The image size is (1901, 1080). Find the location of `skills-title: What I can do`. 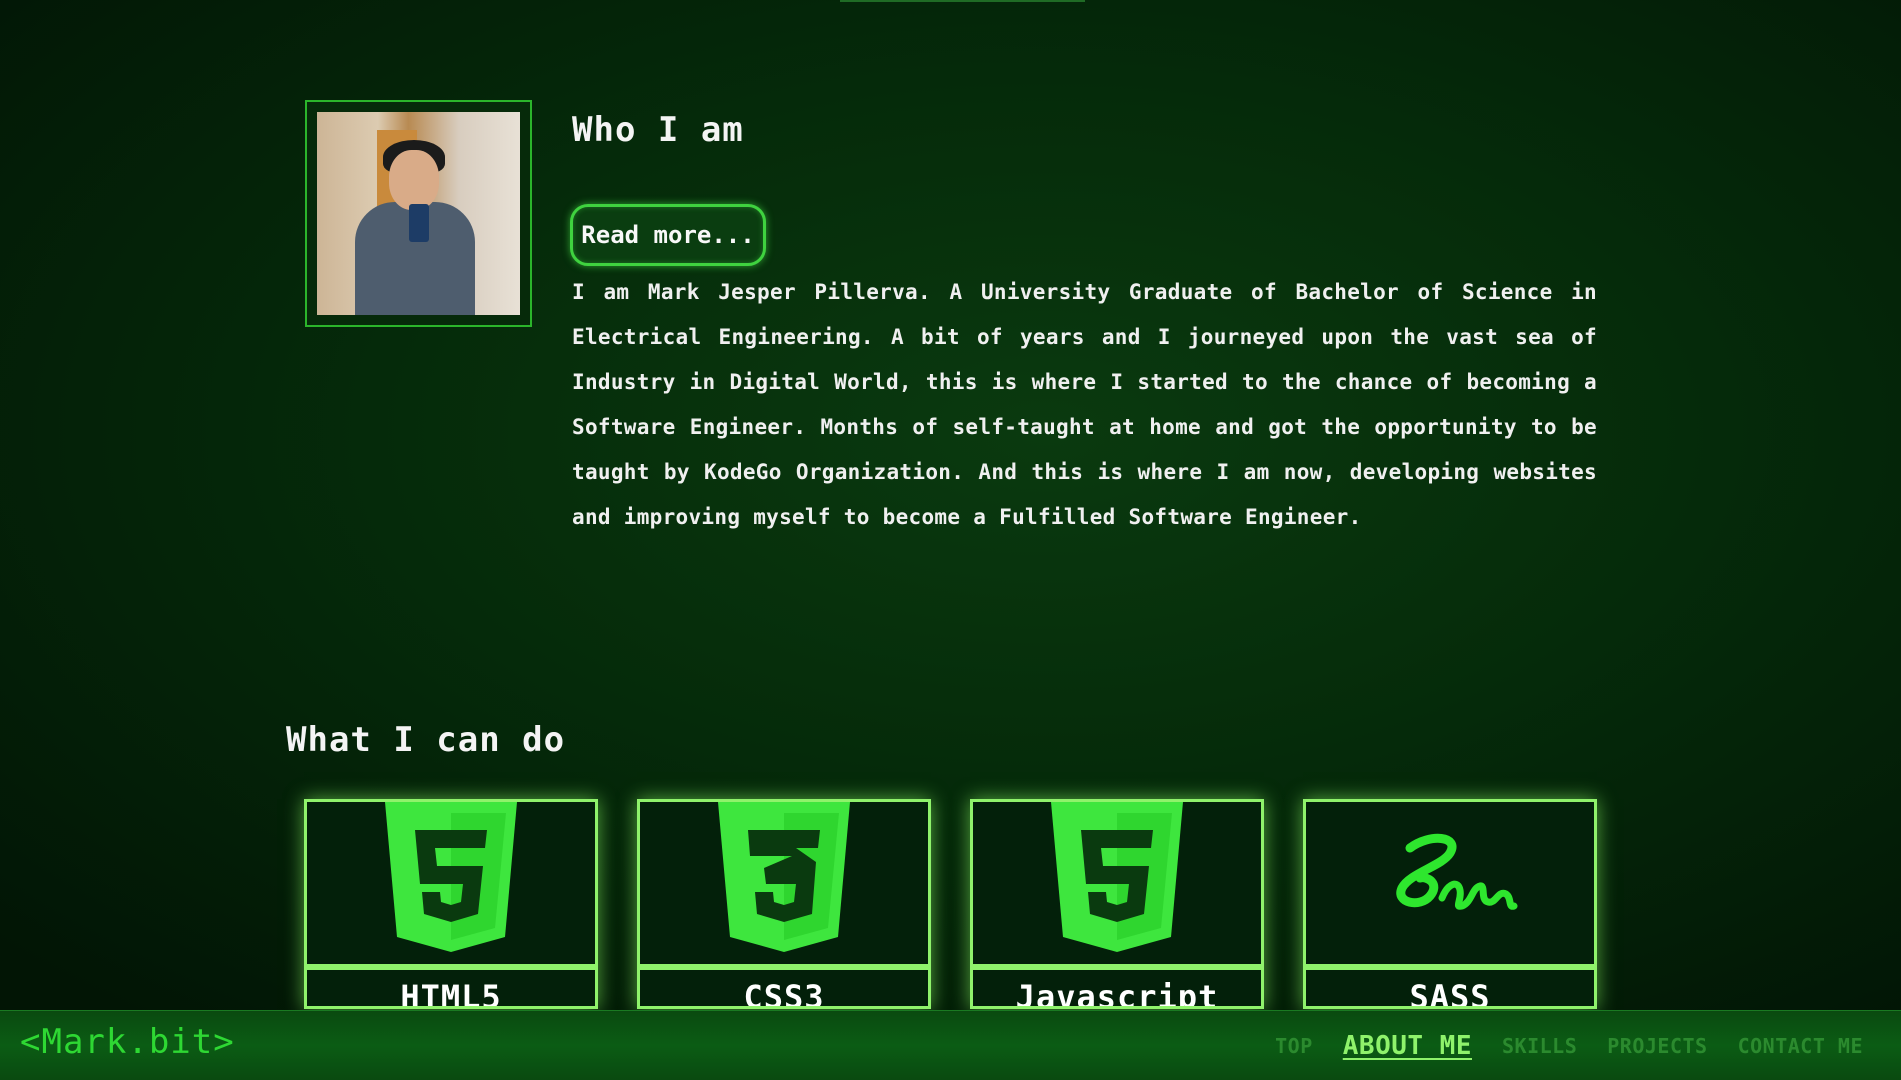

skills-title: What I can do is located at coordinates (426, 740).